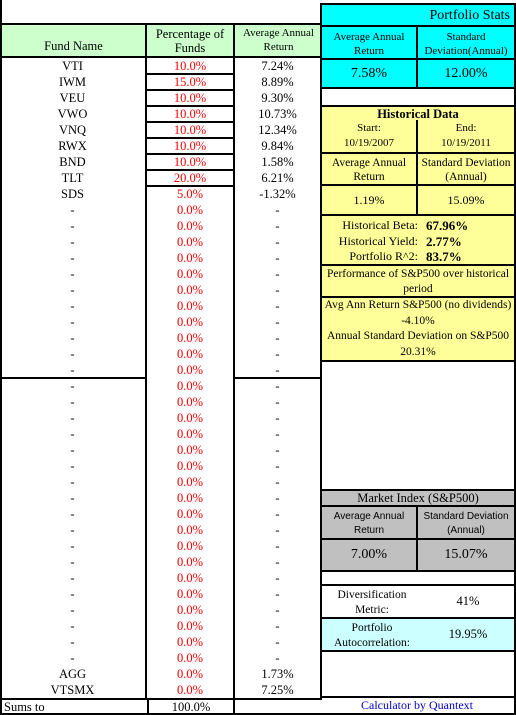  Describe the element at coordinates (72, 114) in the screenshot. I see `fund-name-cell: VWO` at that location.